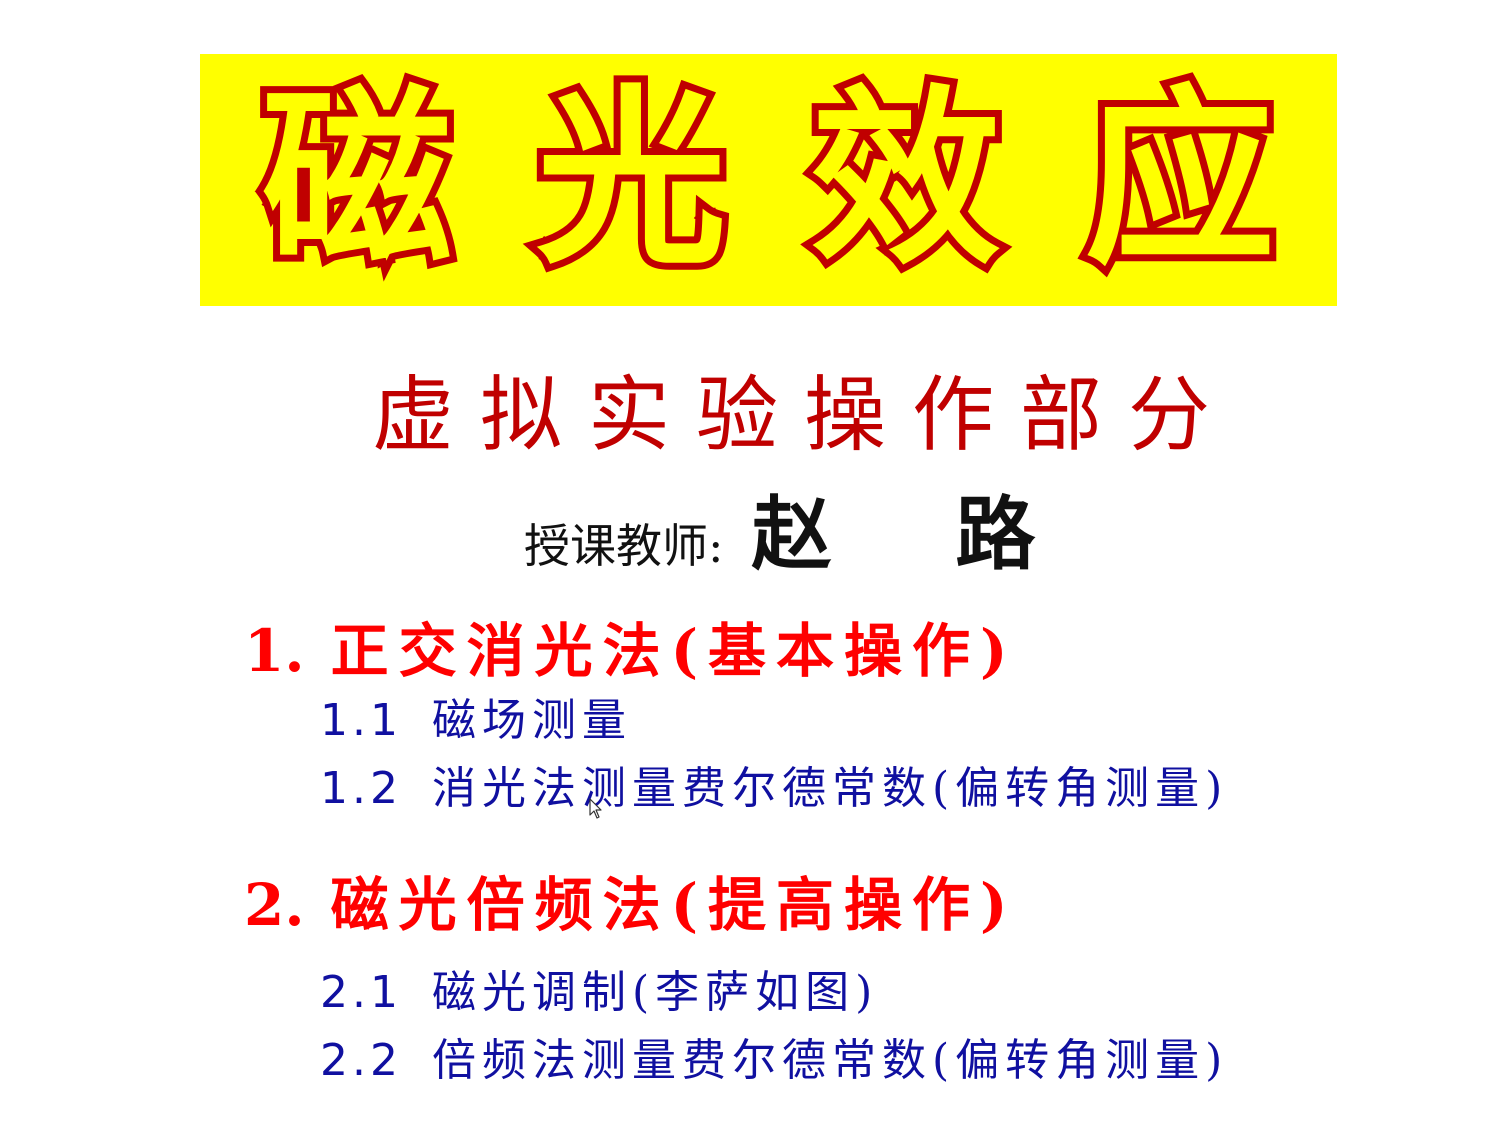 The image size is (1510, 1123). What do you see at coordinates (1180, 179) in the screenshot?
I see `title-char-4: 应` at bounding box center [1180, 179].